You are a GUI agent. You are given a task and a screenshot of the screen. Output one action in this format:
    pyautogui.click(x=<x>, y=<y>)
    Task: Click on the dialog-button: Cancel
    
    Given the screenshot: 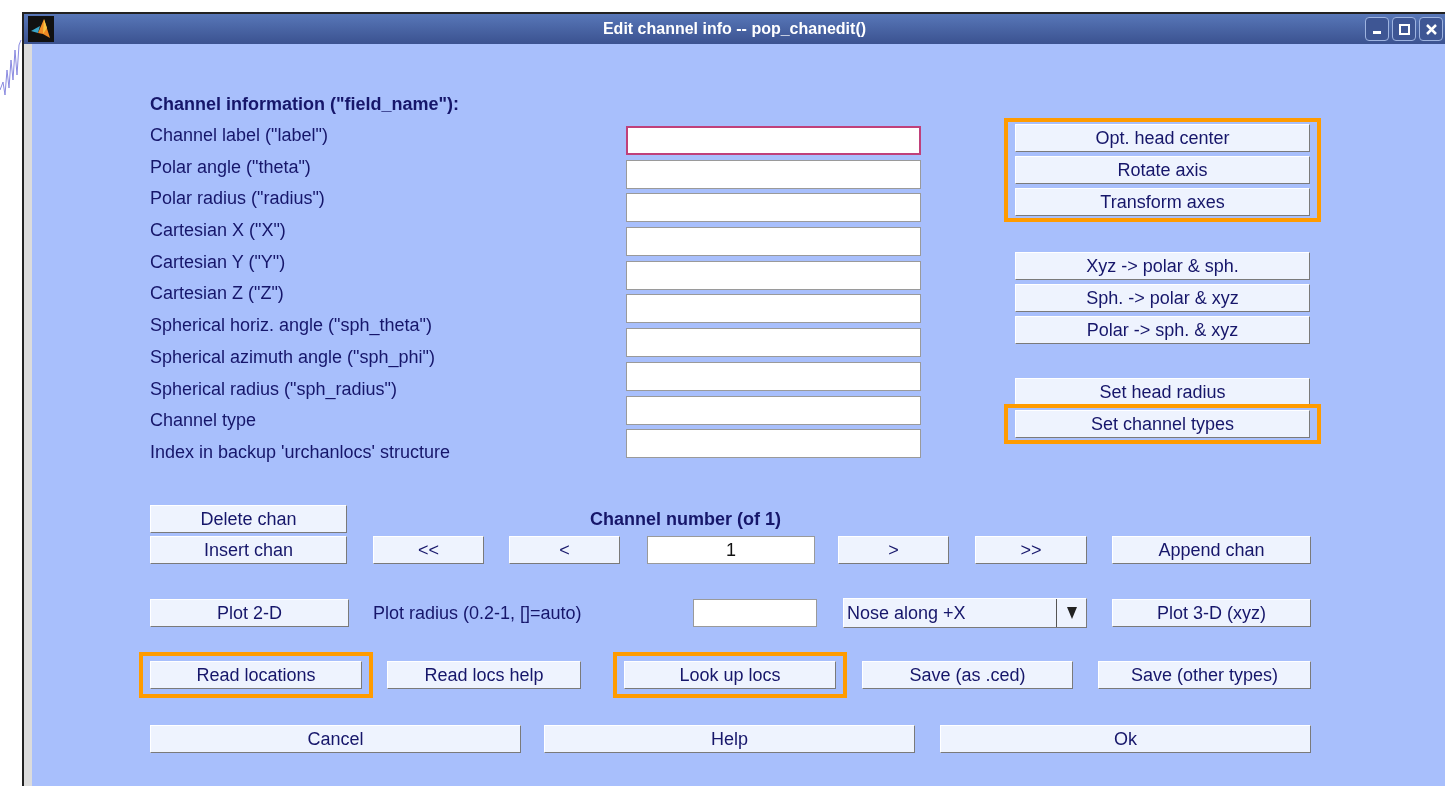 What is the action you would take?
    pyautogui.click(x=335, y=739)
    